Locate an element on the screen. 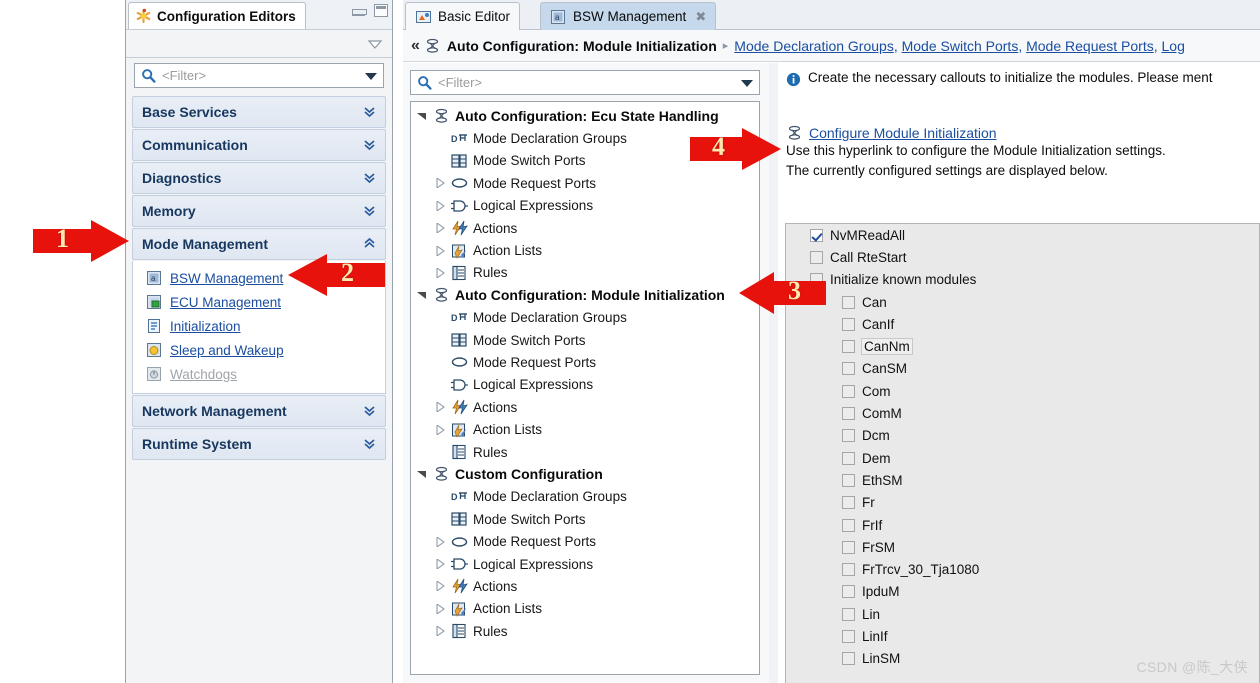 The height and width of the screenshot is (683, 1260). sidebar-category-base-services: Base Services is located at coordinates (259, 112).